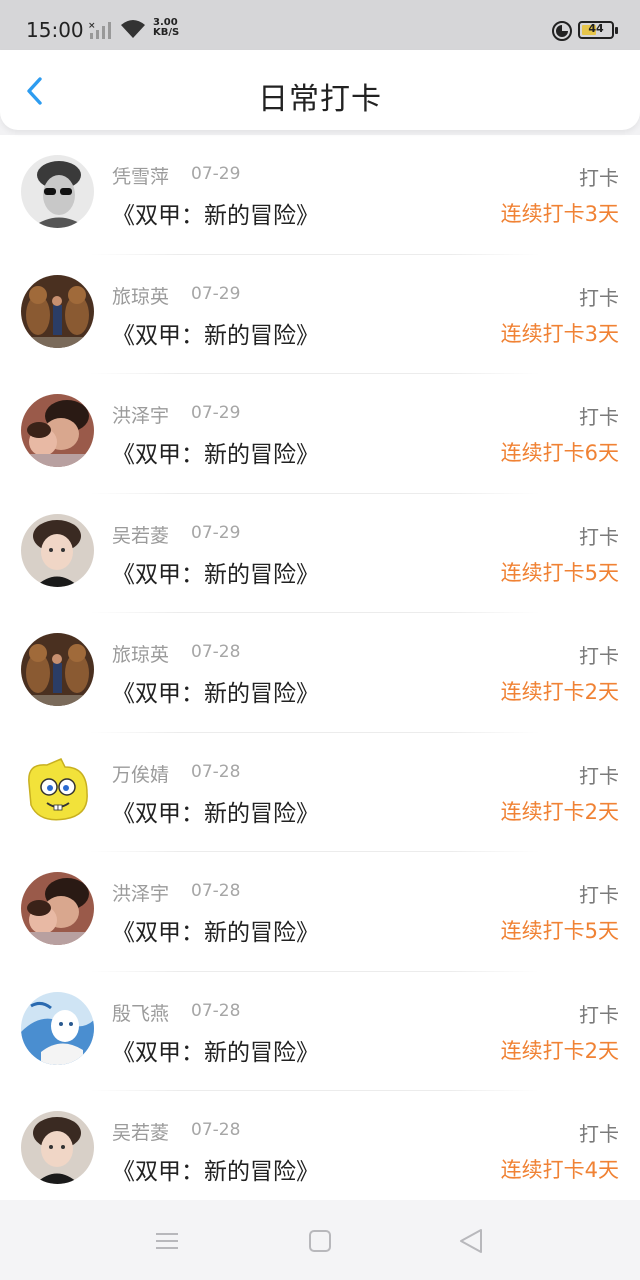 This screenshot has width=640, height=1280. Describe the element at coordinates (320, 434) in the screenshot. I see `list-item: 洪泽宇 07-29 《双甲：新的冒险》 打卡连续打卡6天` at that location.